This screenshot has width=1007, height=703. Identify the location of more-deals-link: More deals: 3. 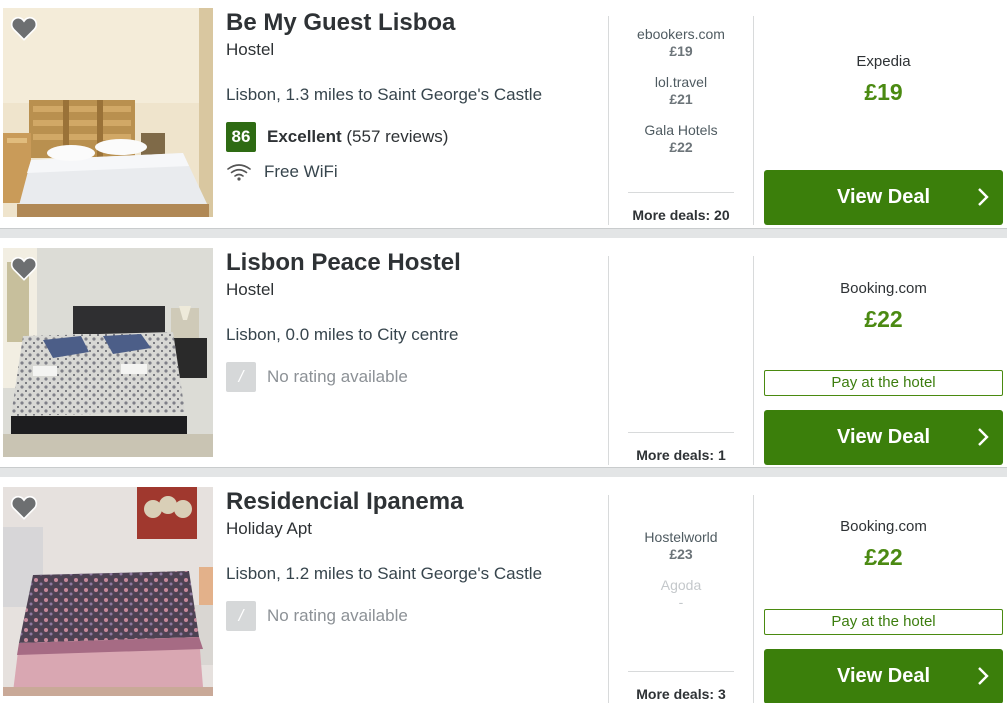
(681, 687).